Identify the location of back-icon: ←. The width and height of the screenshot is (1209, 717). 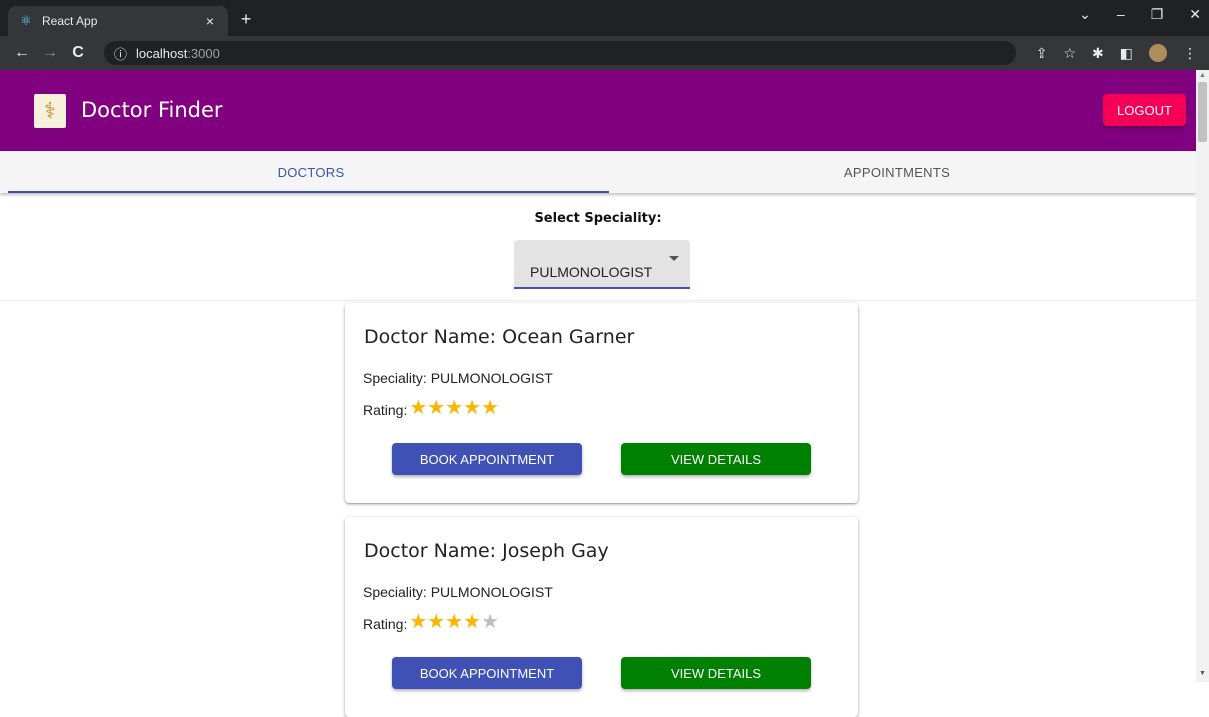
(22, 53).